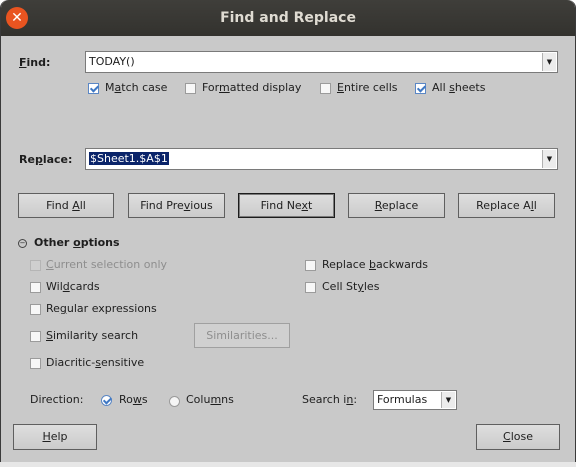  Describe the element at coordinates (176, 205) in the screenshot. I see `find-previous-button: Find Previous` at that location.